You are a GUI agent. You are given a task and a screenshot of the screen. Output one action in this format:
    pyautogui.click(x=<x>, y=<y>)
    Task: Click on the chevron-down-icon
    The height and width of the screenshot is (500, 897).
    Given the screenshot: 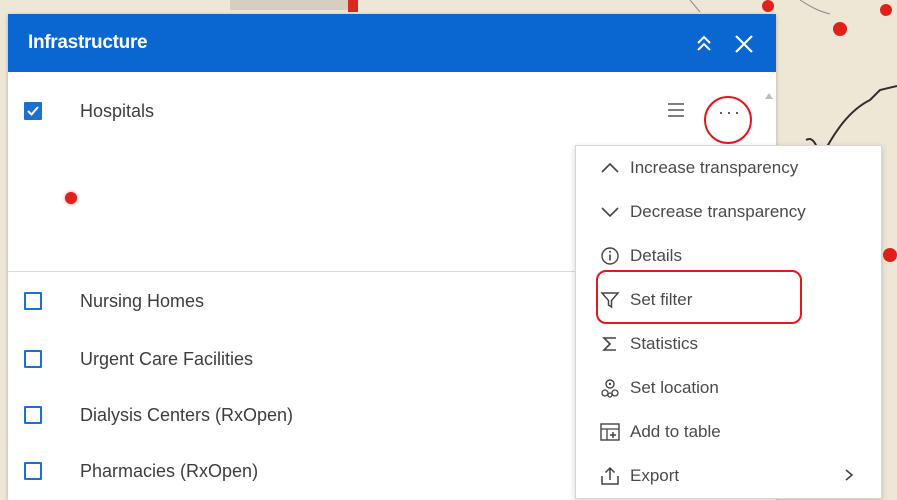 What is the action you would take?
    pyautogui.click(x=610, y=212)
    